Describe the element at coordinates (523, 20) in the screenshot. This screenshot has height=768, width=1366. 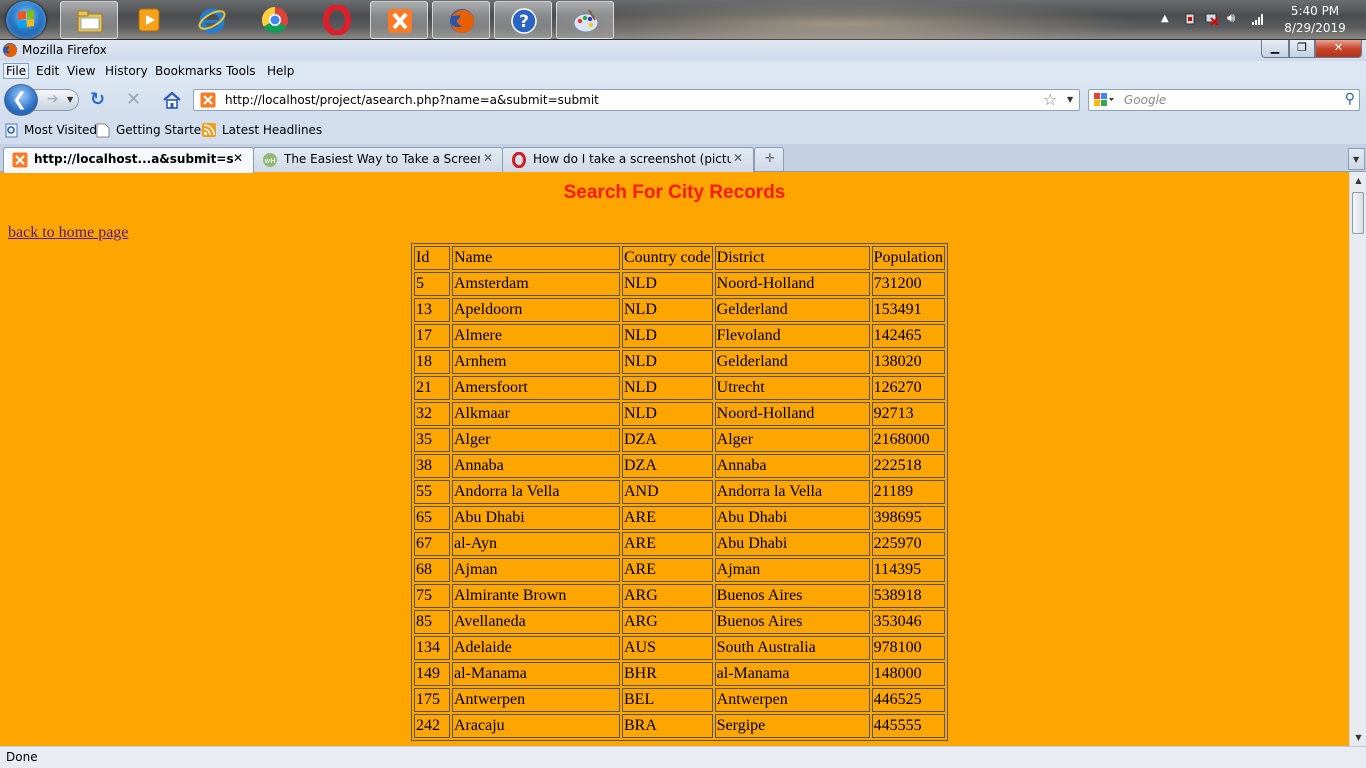
I see `taskbar-help-button: ?` at that location.